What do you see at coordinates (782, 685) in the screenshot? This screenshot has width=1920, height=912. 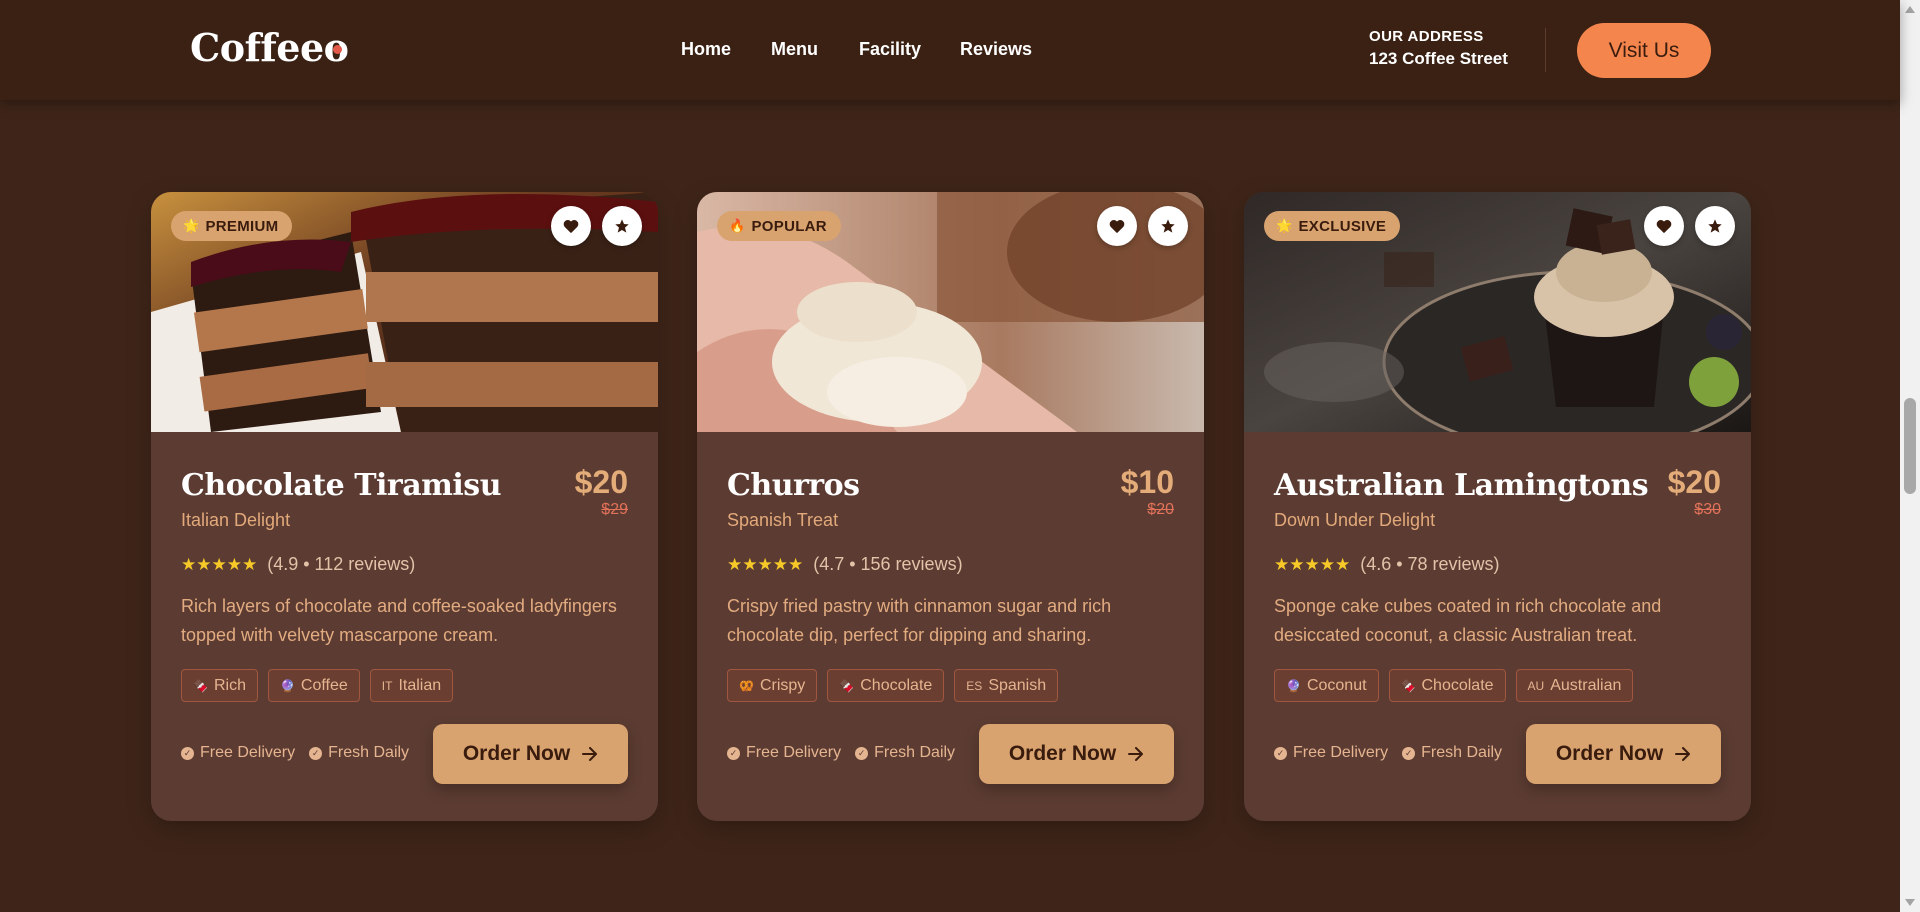 I see `tag-label: Crispy` at bounding box center [782, 685].